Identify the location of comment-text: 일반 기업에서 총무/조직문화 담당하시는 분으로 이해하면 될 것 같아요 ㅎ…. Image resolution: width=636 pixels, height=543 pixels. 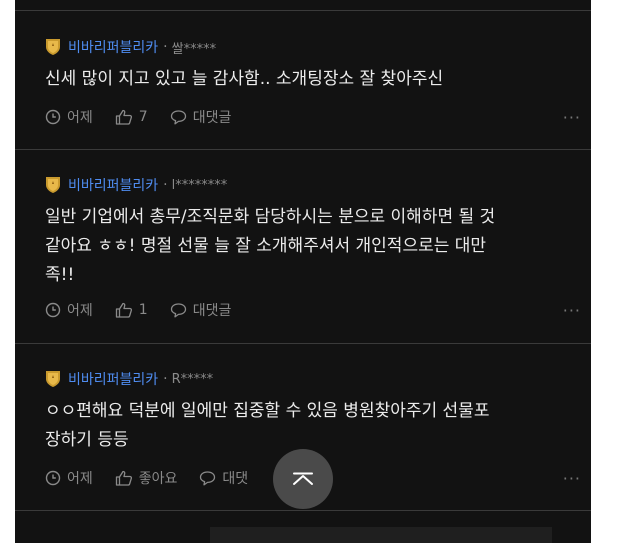
(270, 246).